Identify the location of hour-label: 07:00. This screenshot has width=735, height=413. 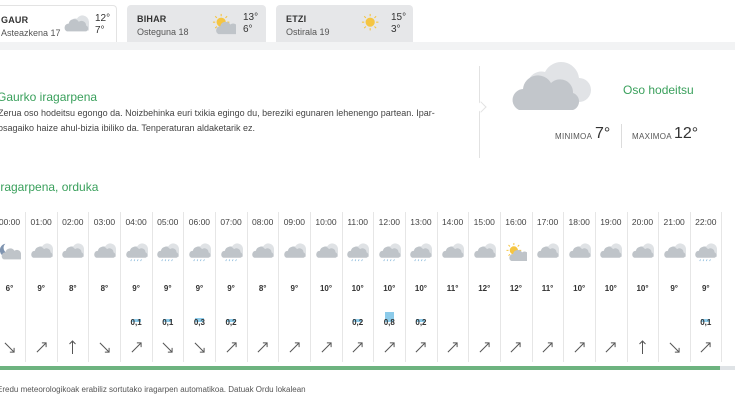
(231, 222).